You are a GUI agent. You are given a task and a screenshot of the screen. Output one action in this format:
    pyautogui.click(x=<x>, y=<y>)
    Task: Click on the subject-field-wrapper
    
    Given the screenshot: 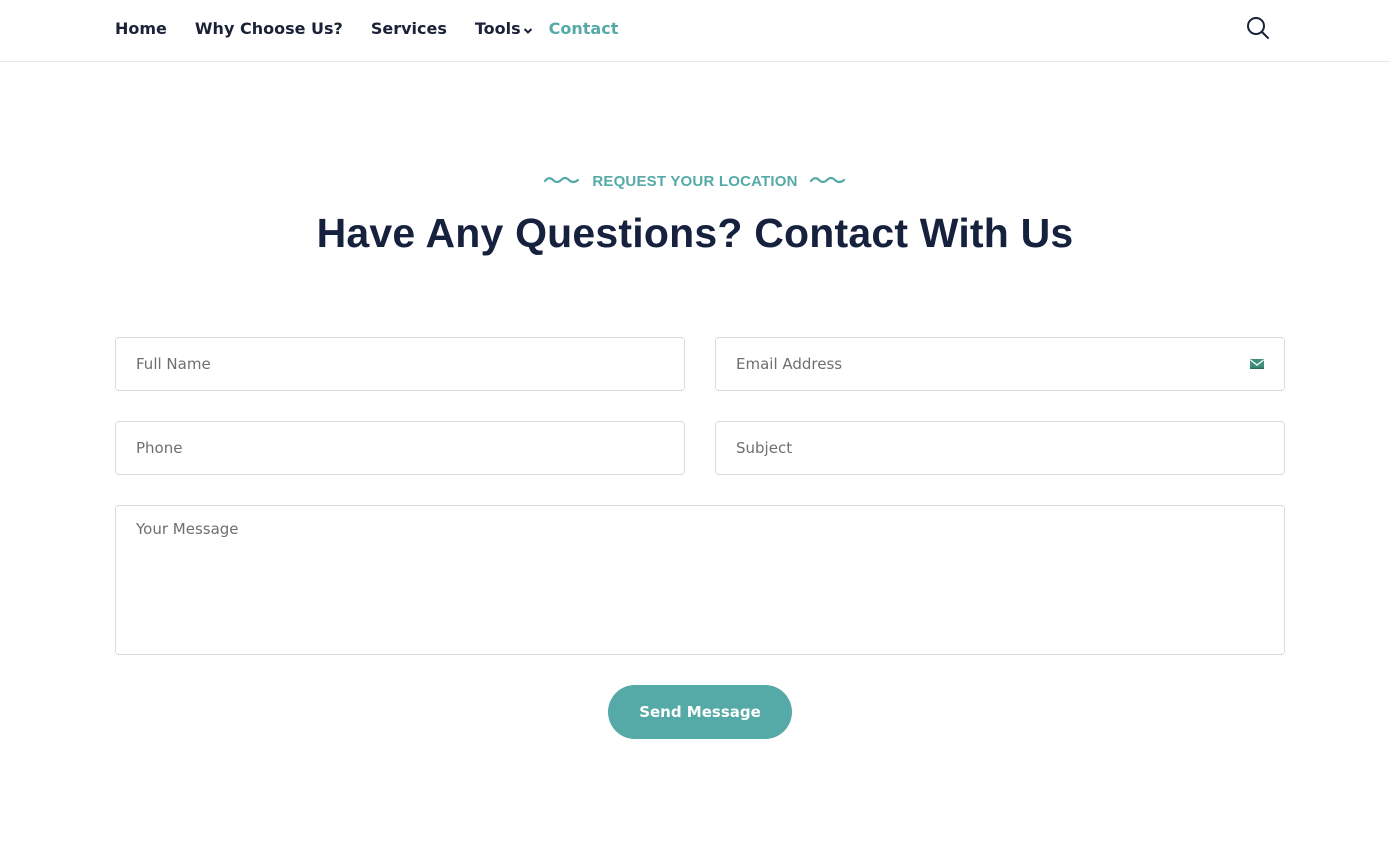 What is the action you would take?
    pyautogui.click(x=1000, y=448)
    